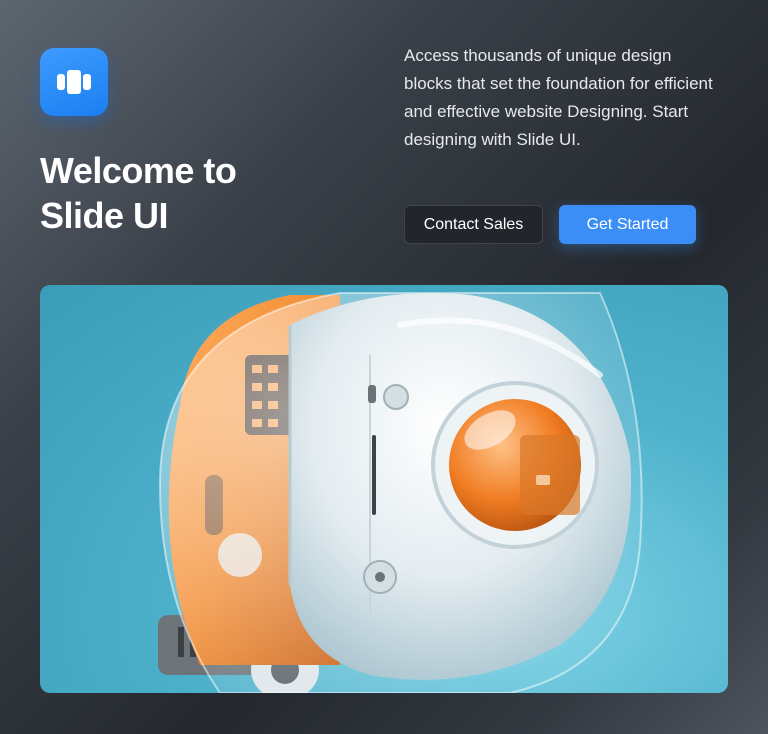 This screenshot has width=768, height=734. Describe the element at coordinates (170, 193) in the screenshot. I see `page-title: Welcome to Slide UI` at that location.